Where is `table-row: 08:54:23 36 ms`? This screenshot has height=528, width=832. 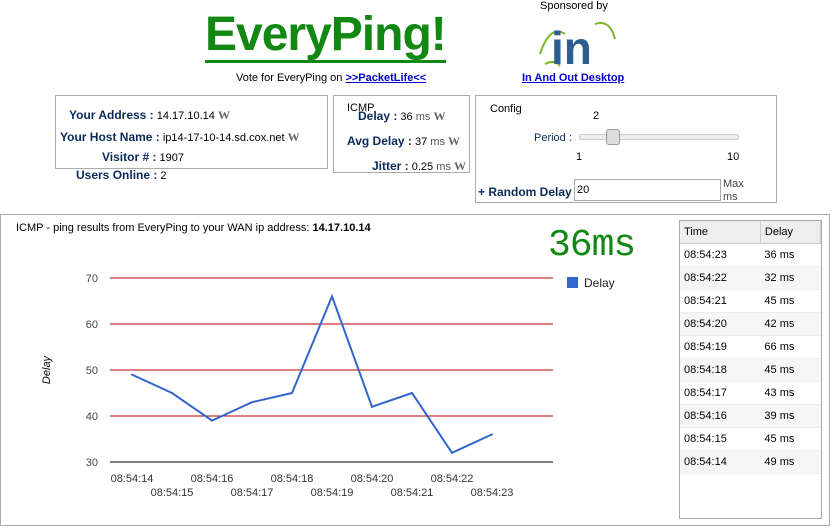
table-row: 08:54:23 36 ms is located at coordinates (750, 255).